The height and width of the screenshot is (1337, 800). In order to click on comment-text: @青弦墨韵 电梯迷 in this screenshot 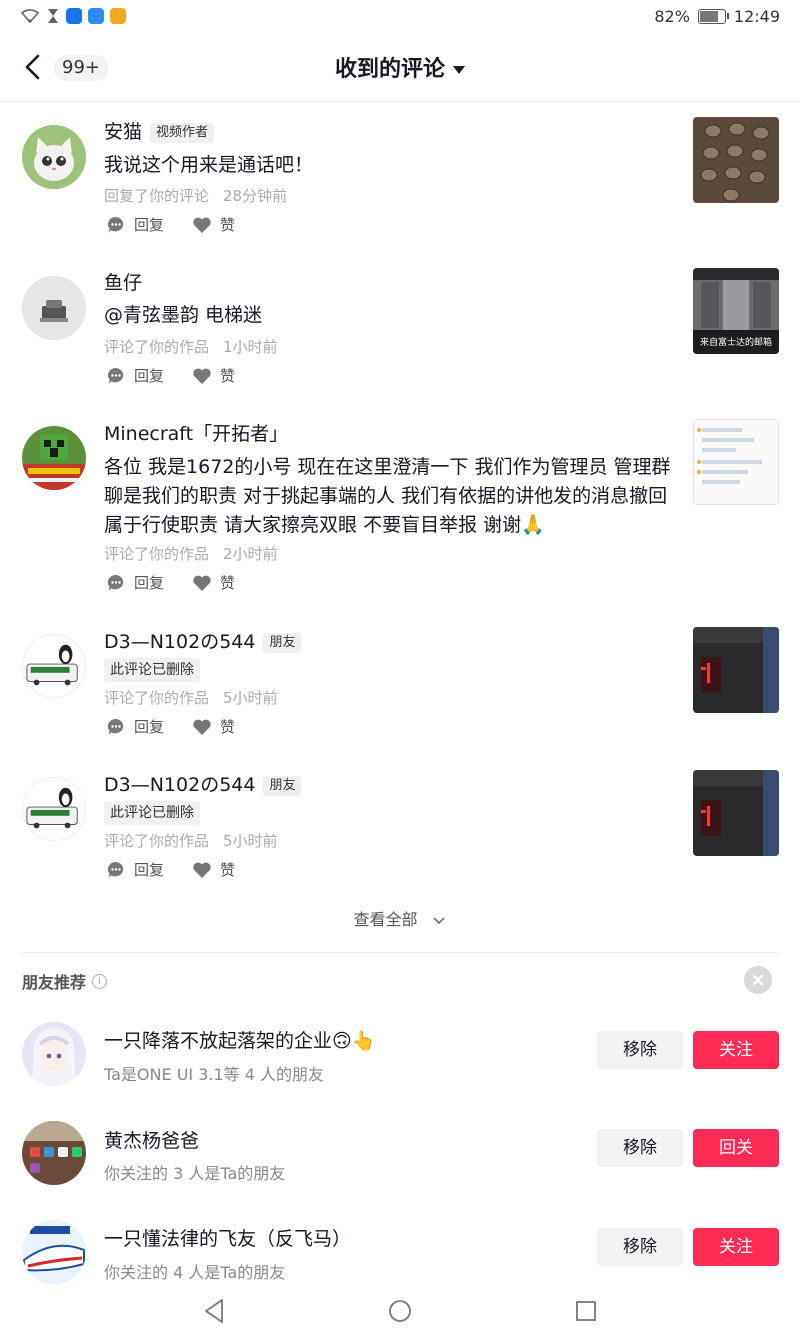, I will do `click(183, 315)`.